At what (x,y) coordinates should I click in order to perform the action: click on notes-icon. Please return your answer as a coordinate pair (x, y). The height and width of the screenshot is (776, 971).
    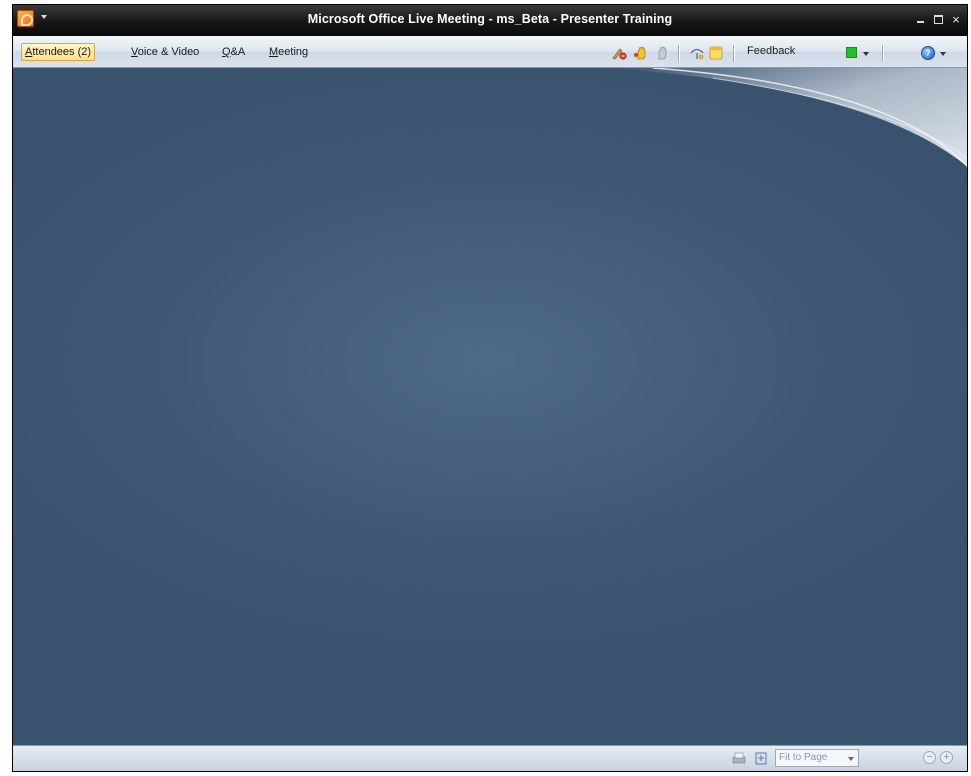
    Looking at the image, I should click on (716, 53).